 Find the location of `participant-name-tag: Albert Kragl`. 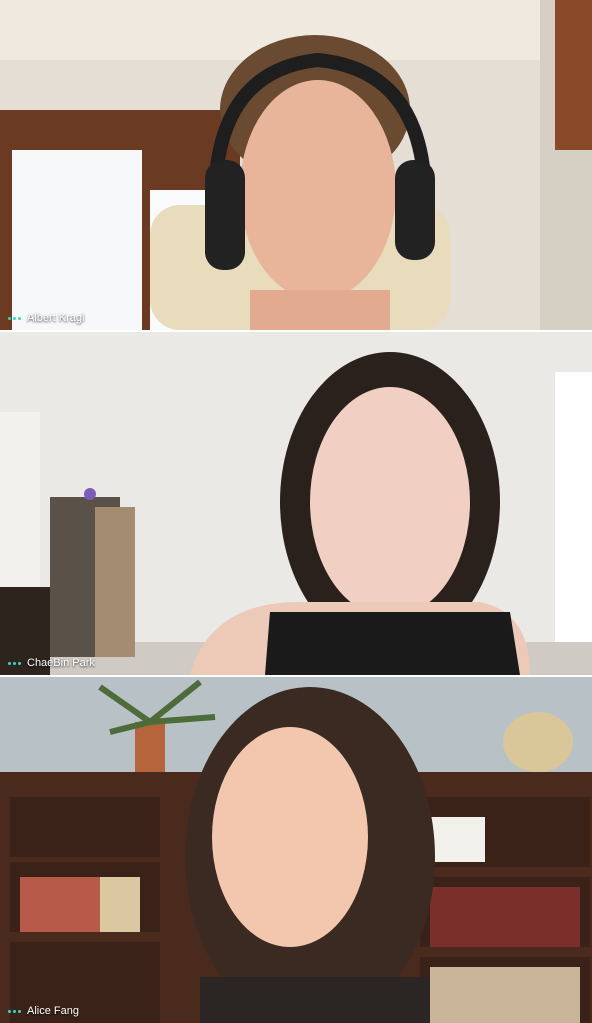

participant-name-tag: Albert Kragl is located at coordinates (46, 318).